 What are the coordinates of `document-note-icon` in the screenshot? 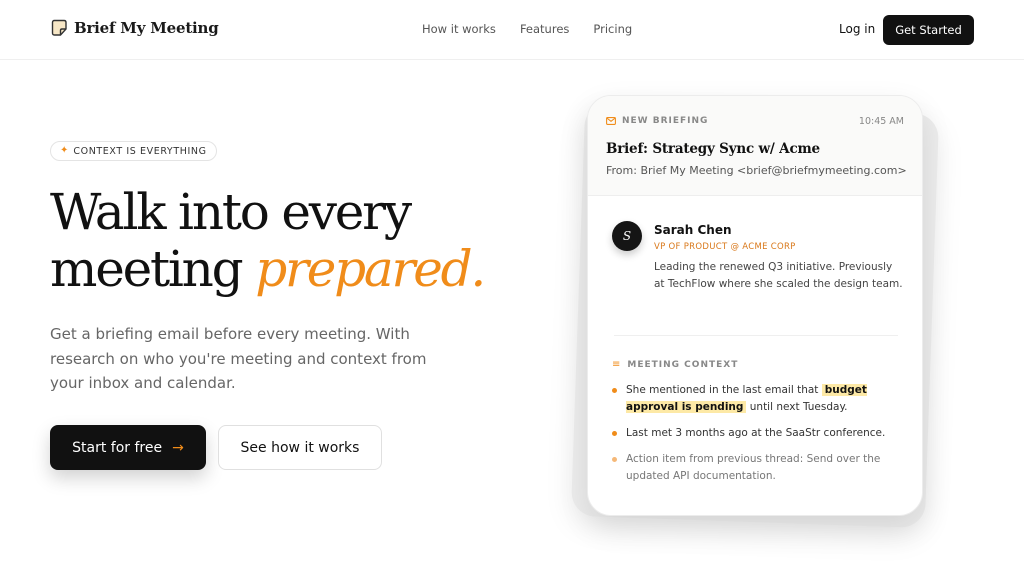 It's located at (59, 27).